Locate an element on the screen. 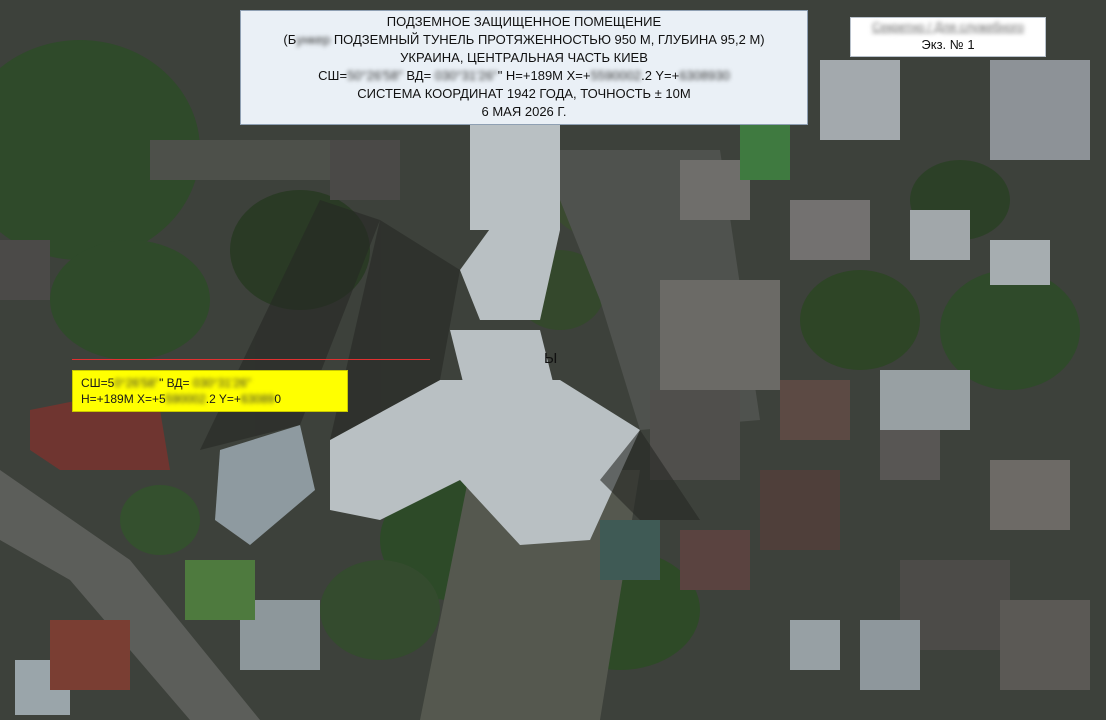  copy-number: Экз. № 1 is located at coordinates (948, 44).